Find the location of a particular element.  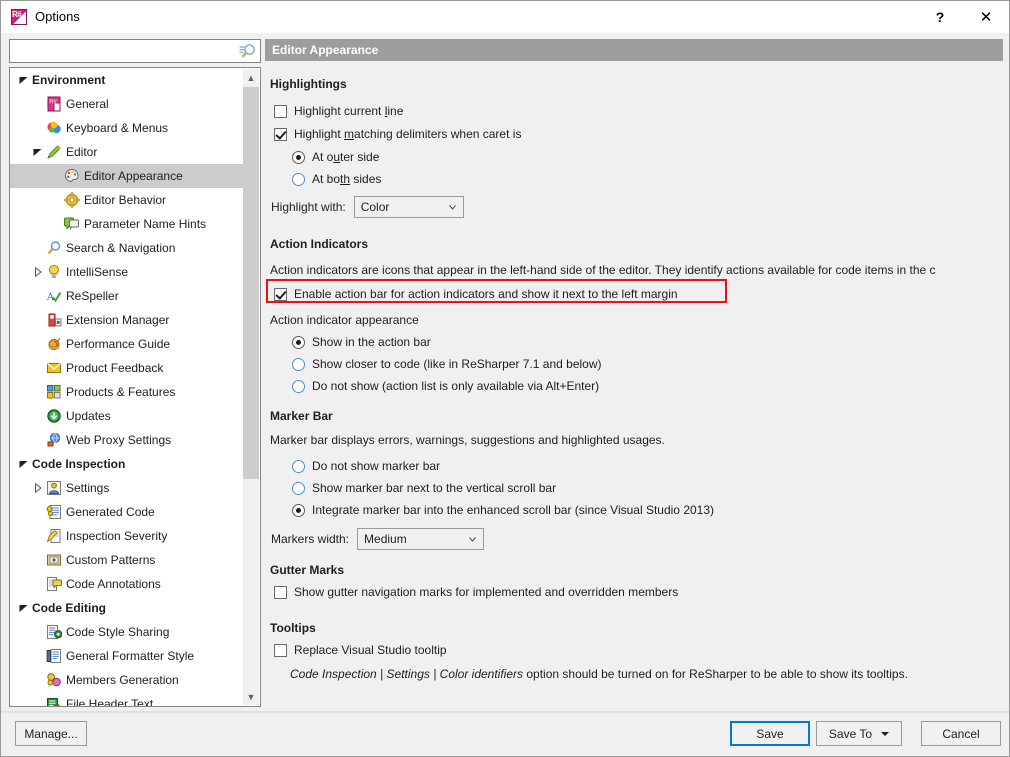

sidebar-item-editor-appearance: Editor Appearance is located at coordinates (127, 176).